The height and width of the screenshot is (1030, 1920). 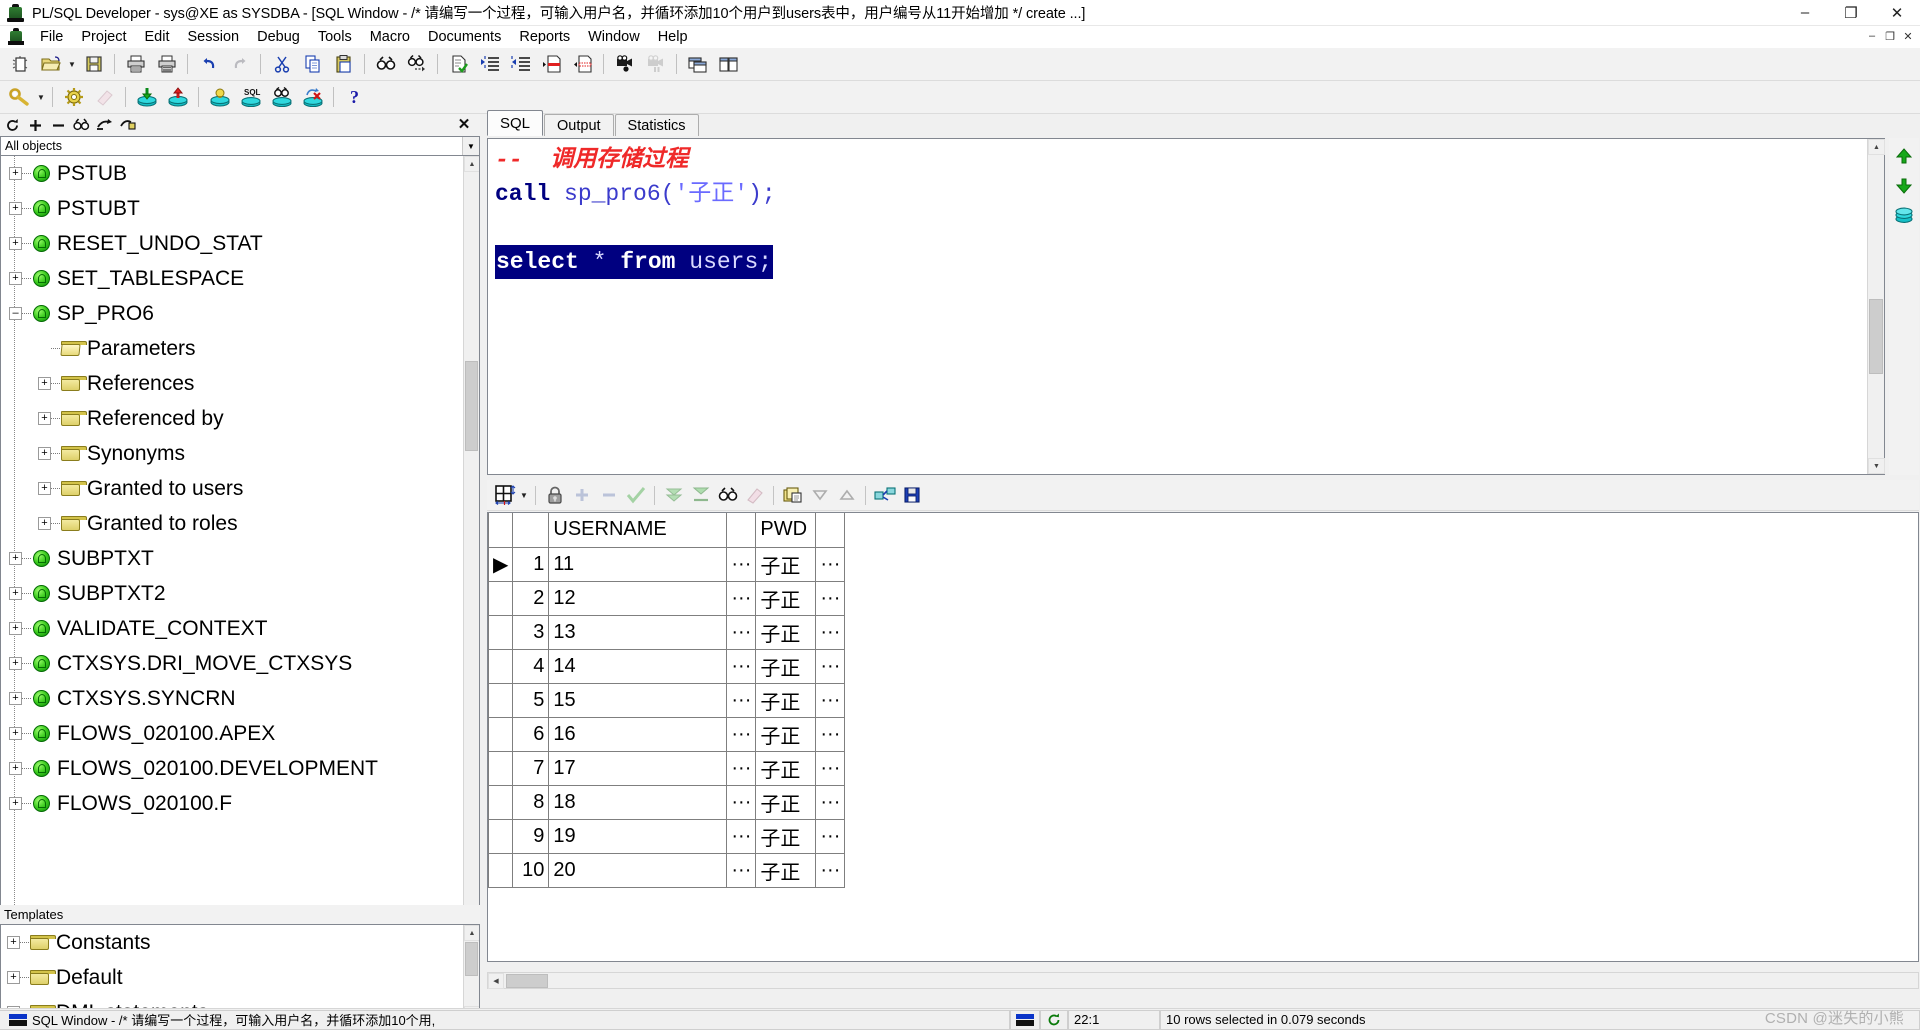 I want to click on menu-session: Session, so click(x=214, y=37).